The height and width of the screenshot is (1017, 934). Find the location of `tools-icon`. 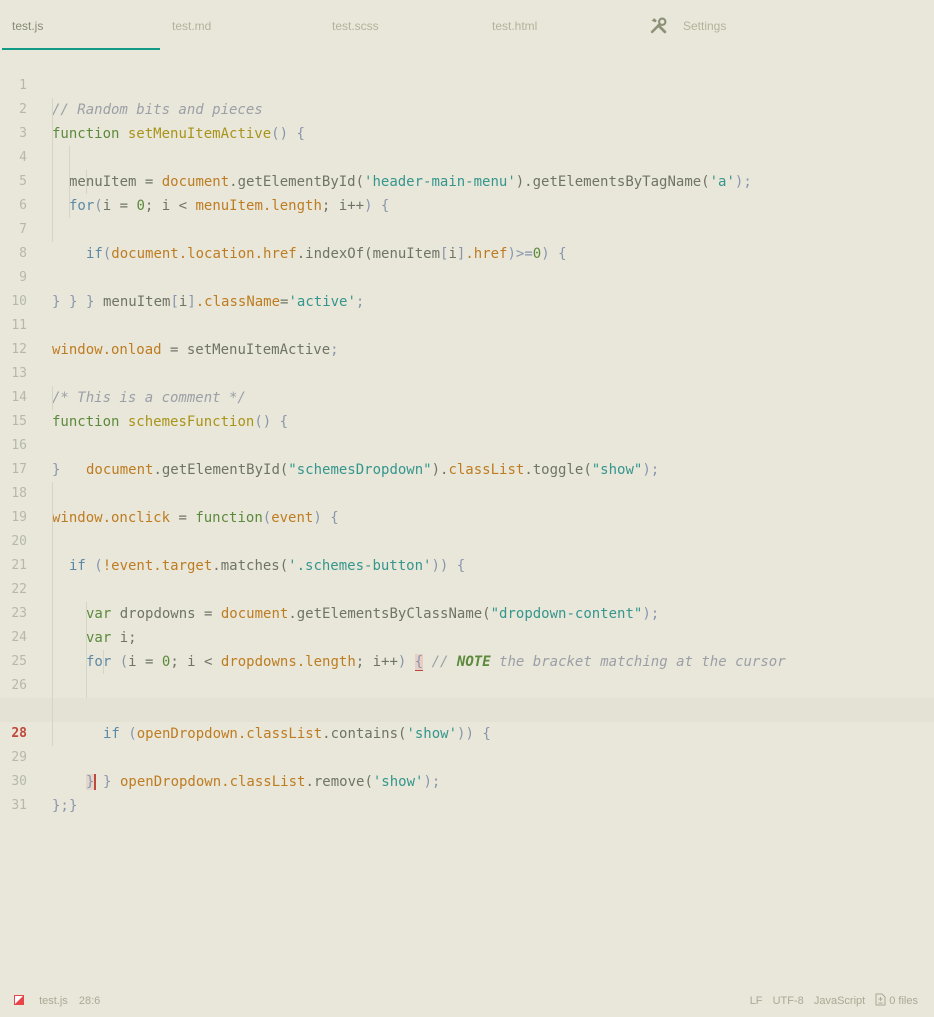

tools-icon is located at coordinates (658, 25).